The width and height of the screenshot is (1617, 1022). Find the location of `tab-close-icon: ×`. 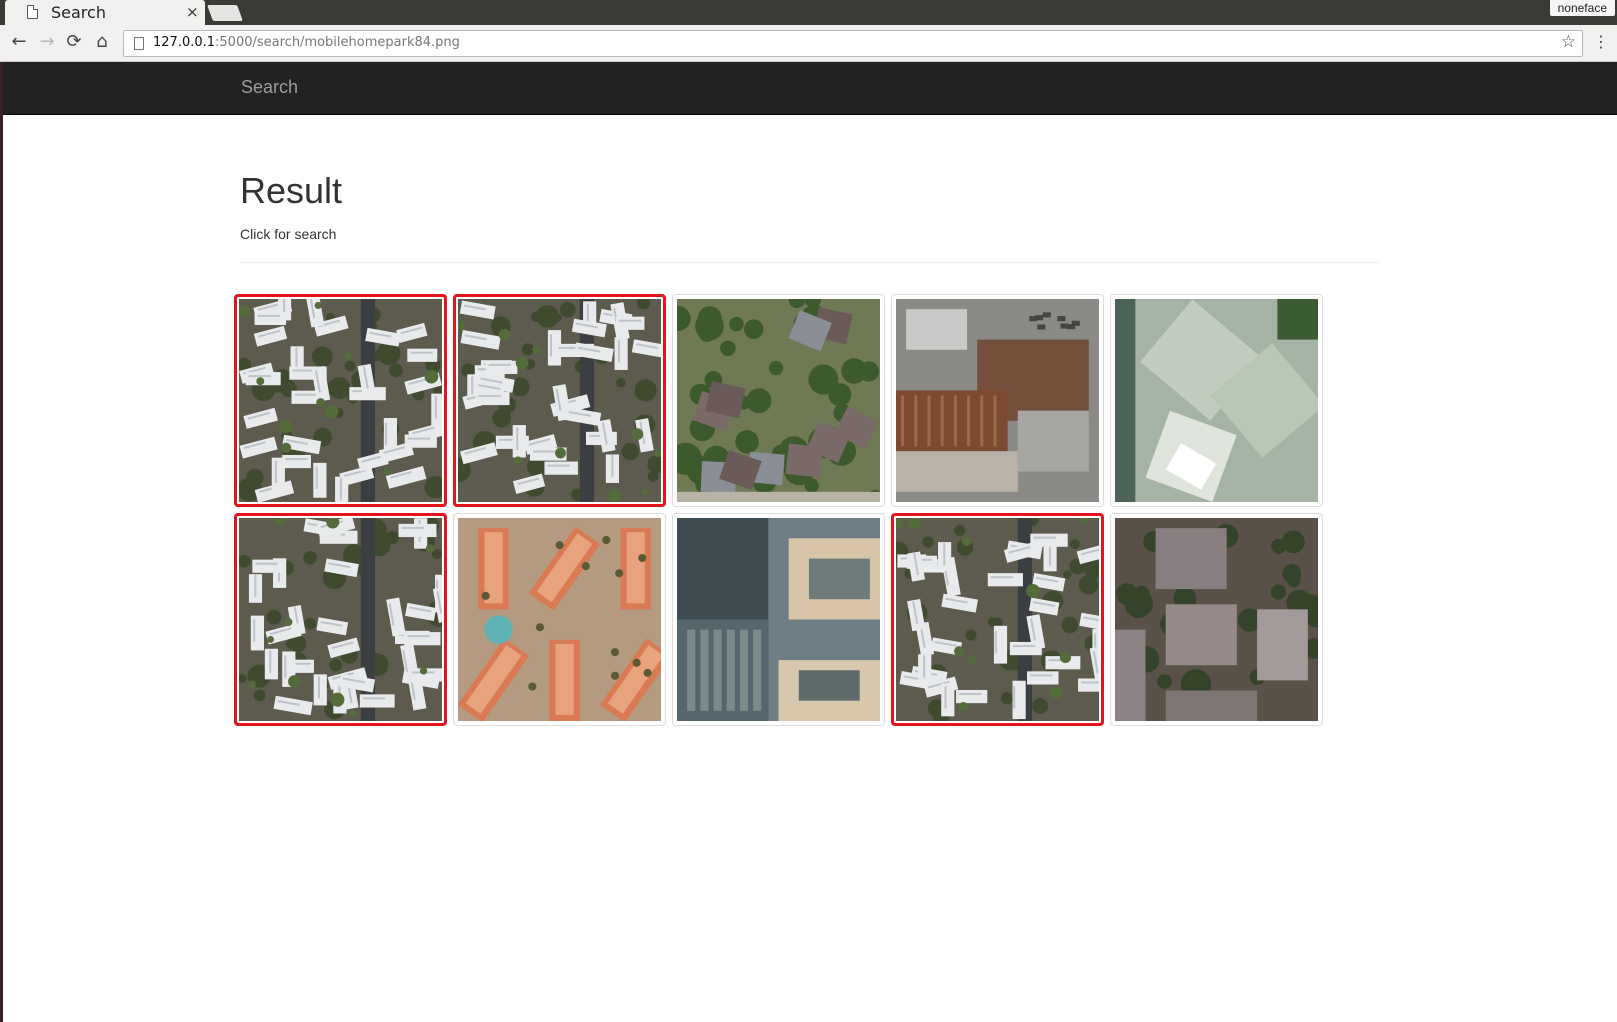

tab-close-icon: × is located at coordinates (192, 12).